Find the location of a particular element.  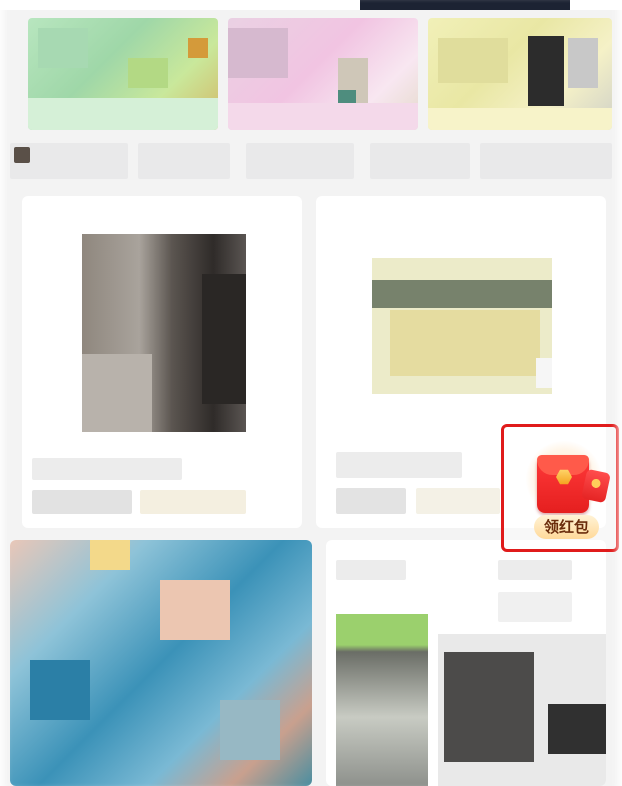

product-subtitle-placeholder is located at coordinates (535, 607).